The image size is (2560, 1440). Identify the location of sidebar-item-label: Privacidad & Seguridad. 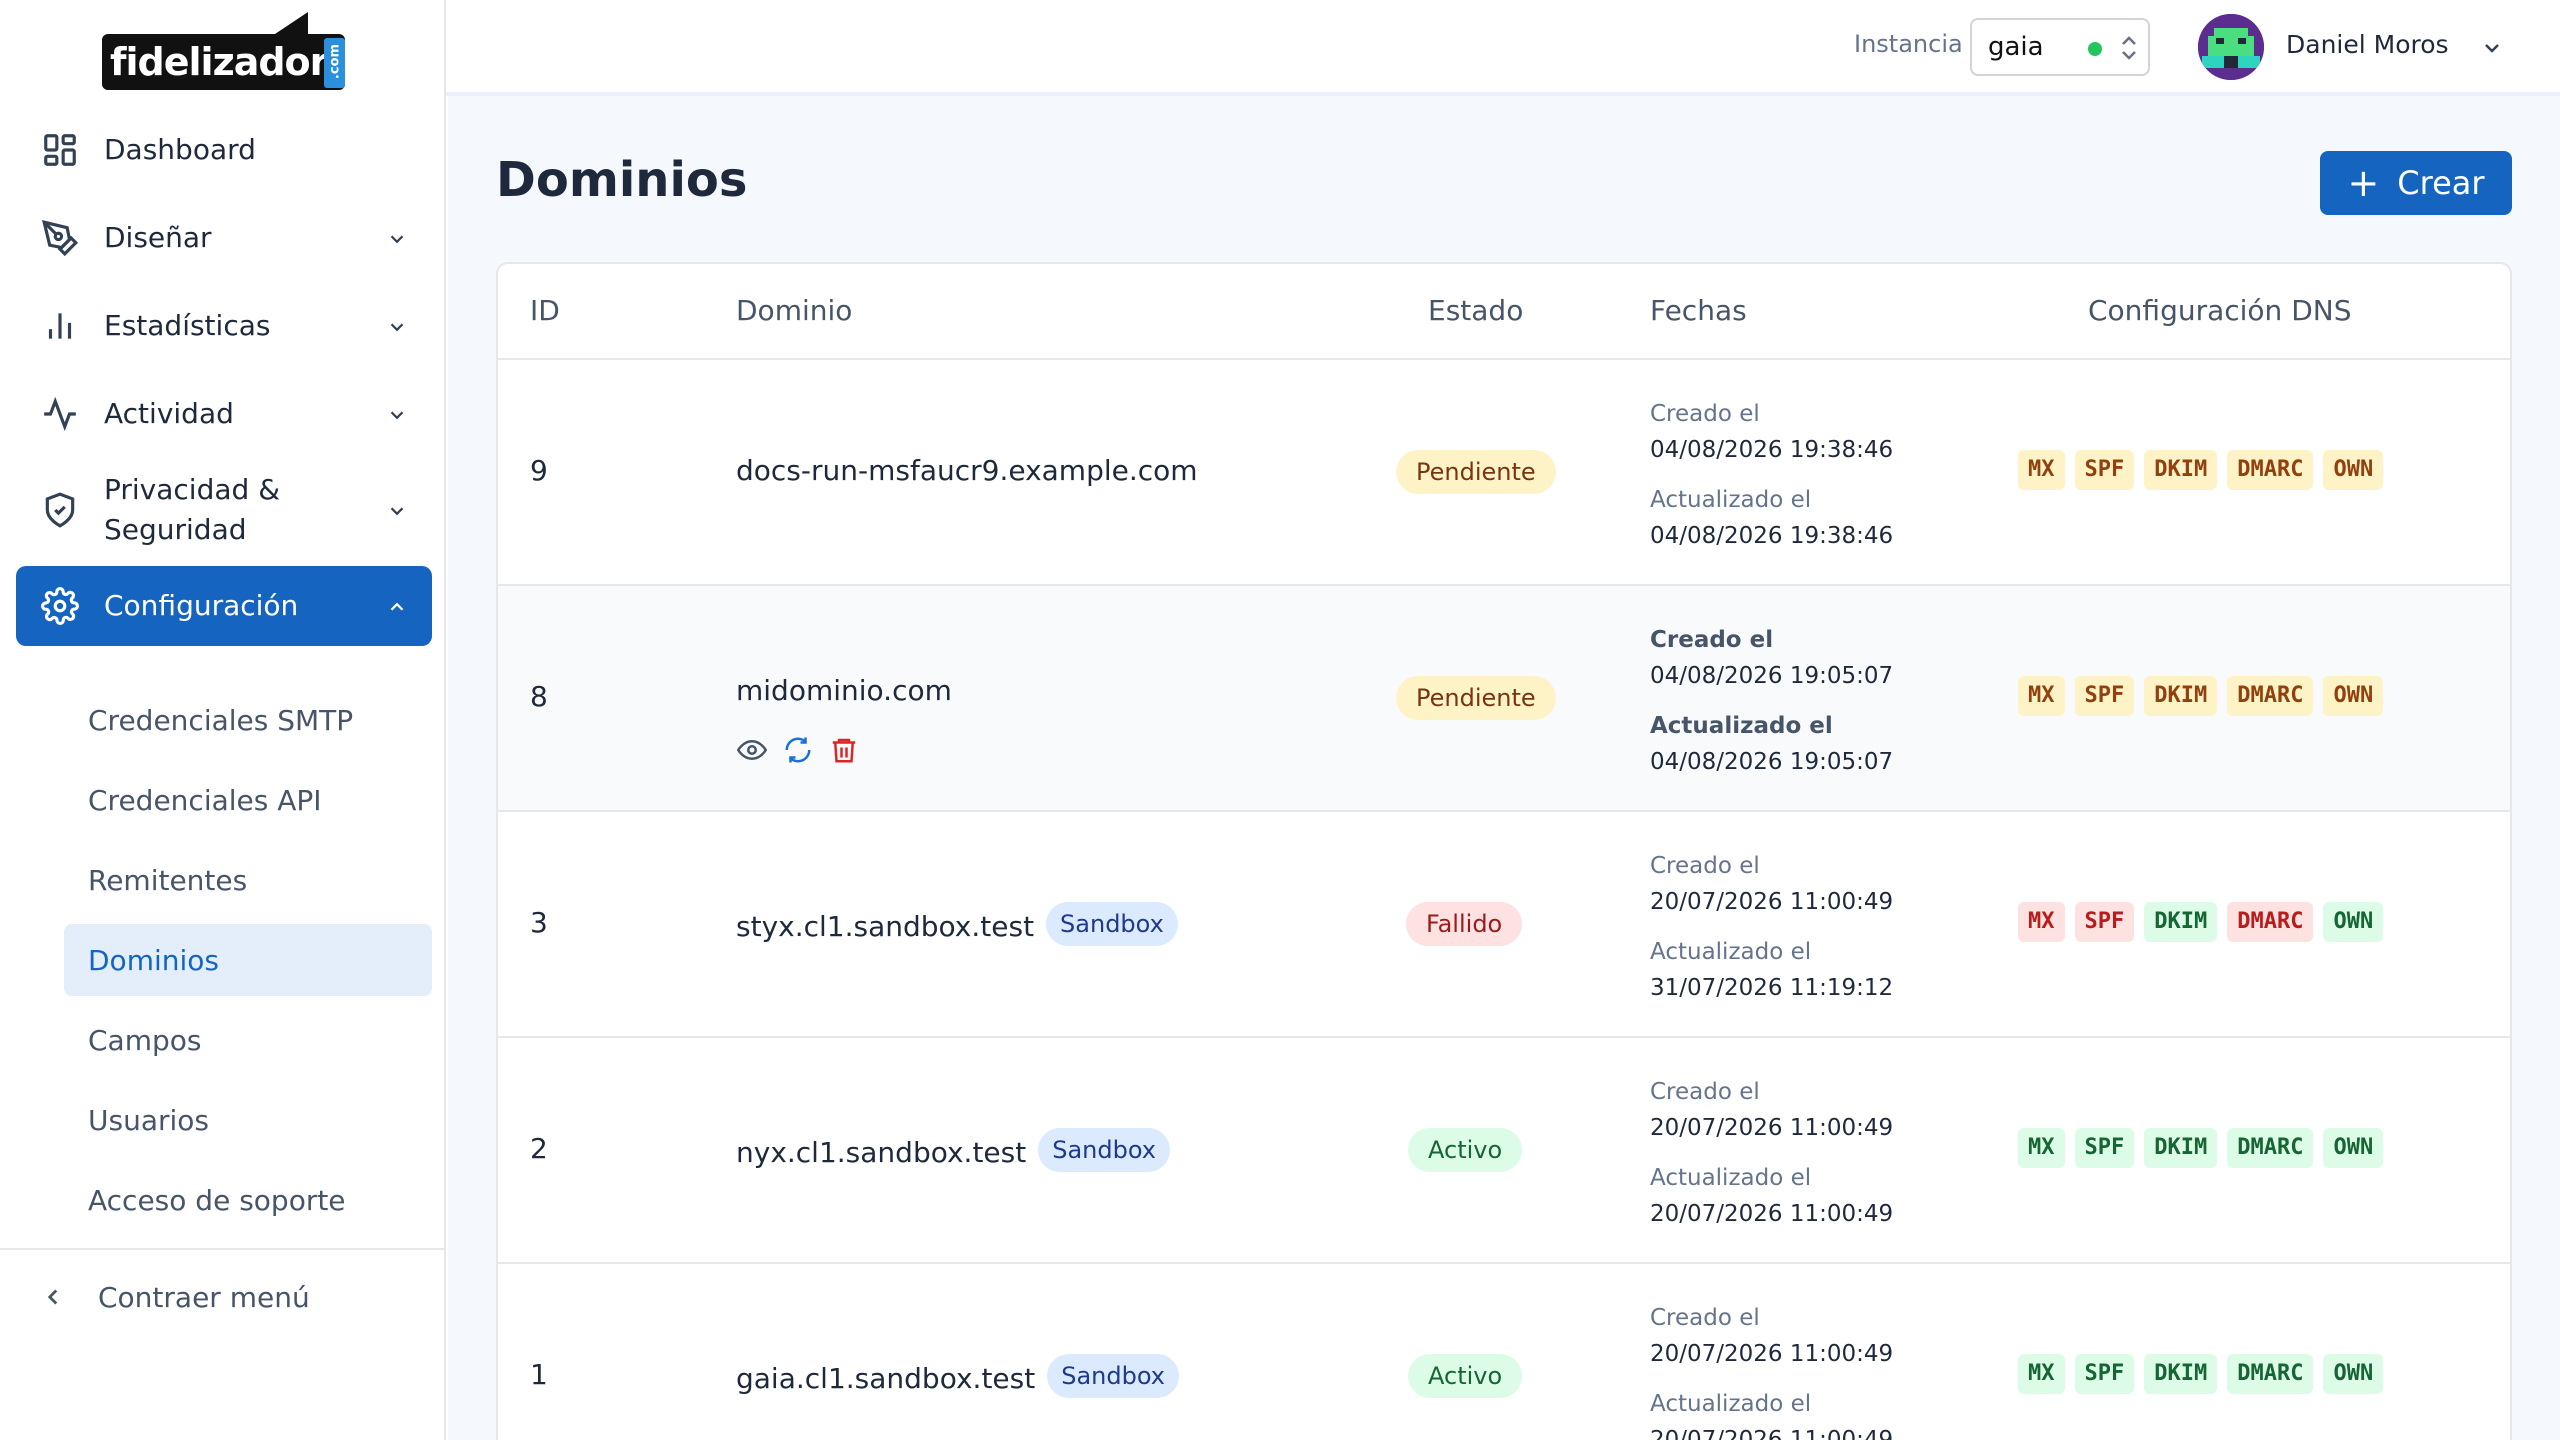
(192, 509).